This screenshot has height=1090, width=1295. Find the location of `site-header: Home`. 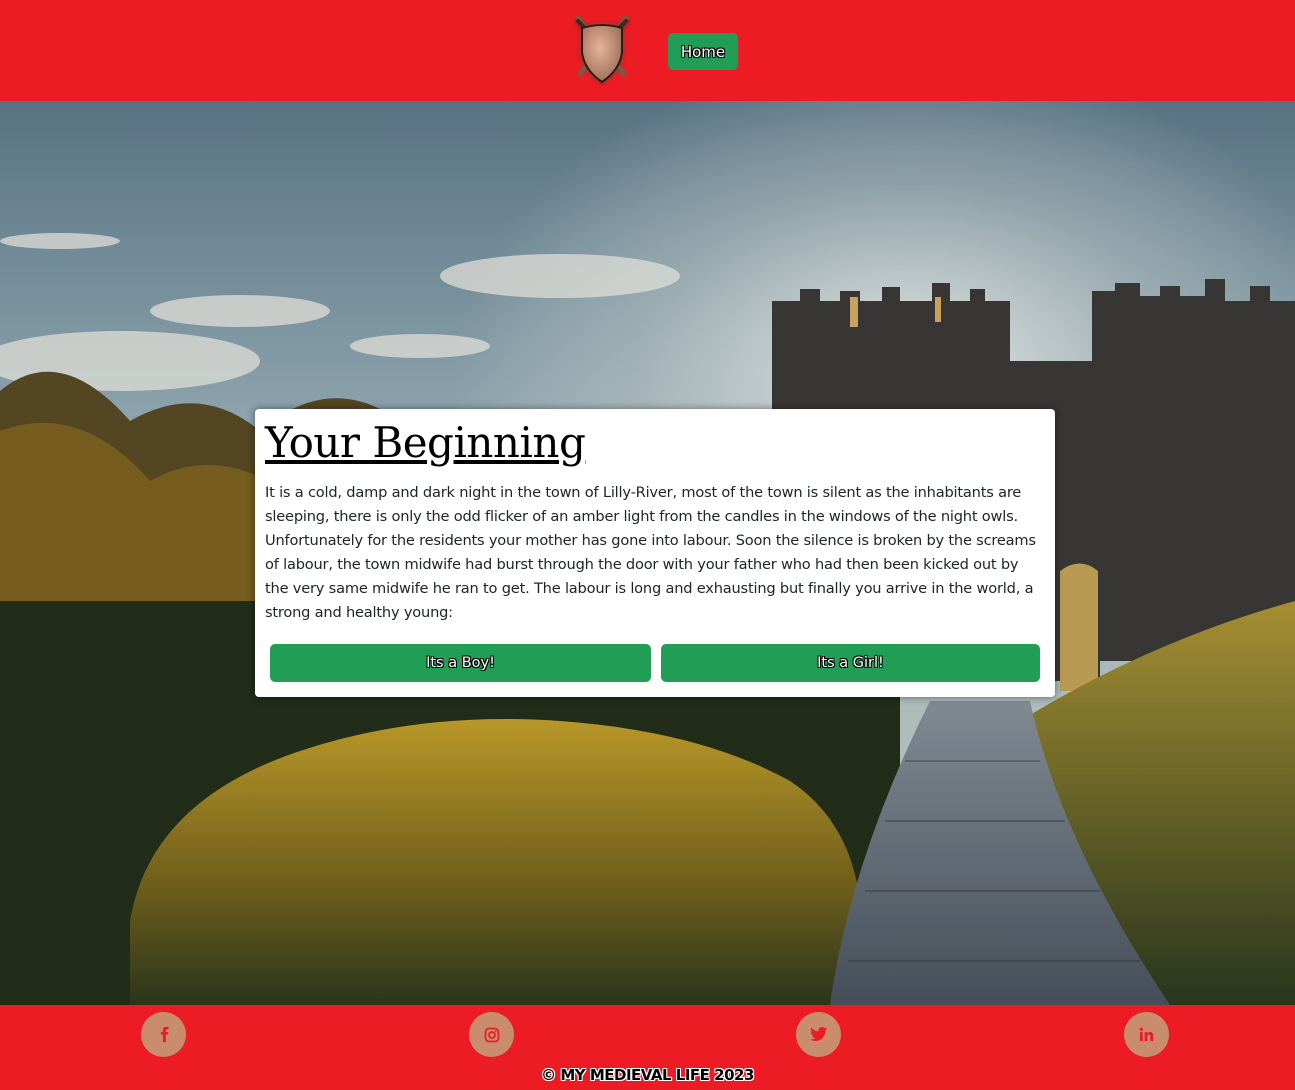

site-header: Home is located at coordinates (647, 50).